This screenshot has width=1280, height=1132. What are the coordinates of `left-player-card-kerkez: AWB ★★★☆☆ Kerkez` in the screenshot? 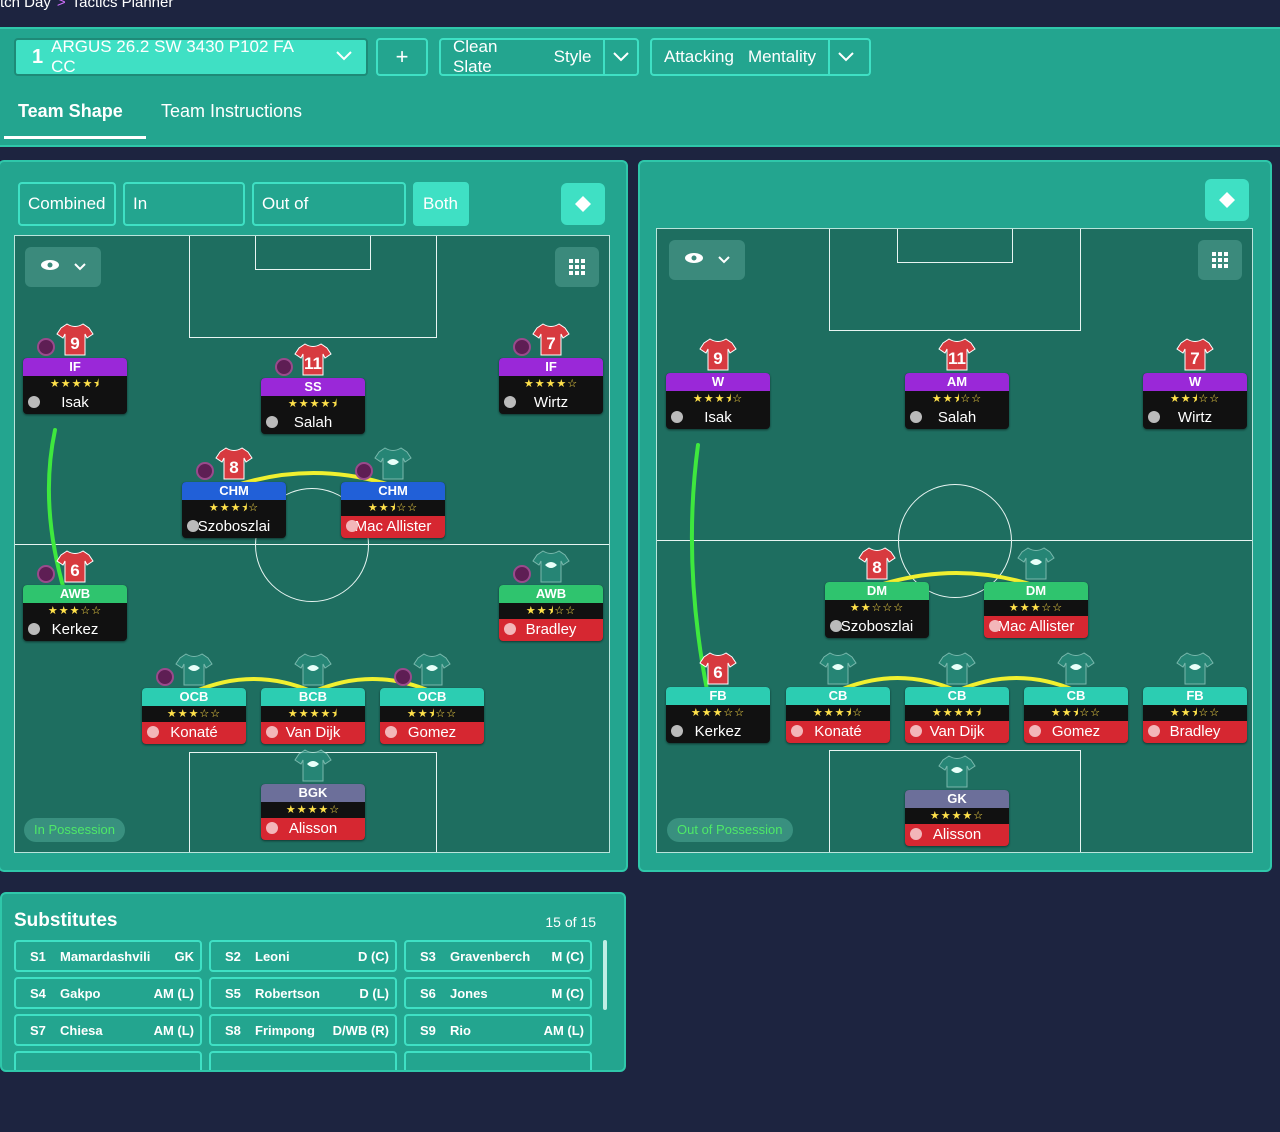 It's located at (75, 613).